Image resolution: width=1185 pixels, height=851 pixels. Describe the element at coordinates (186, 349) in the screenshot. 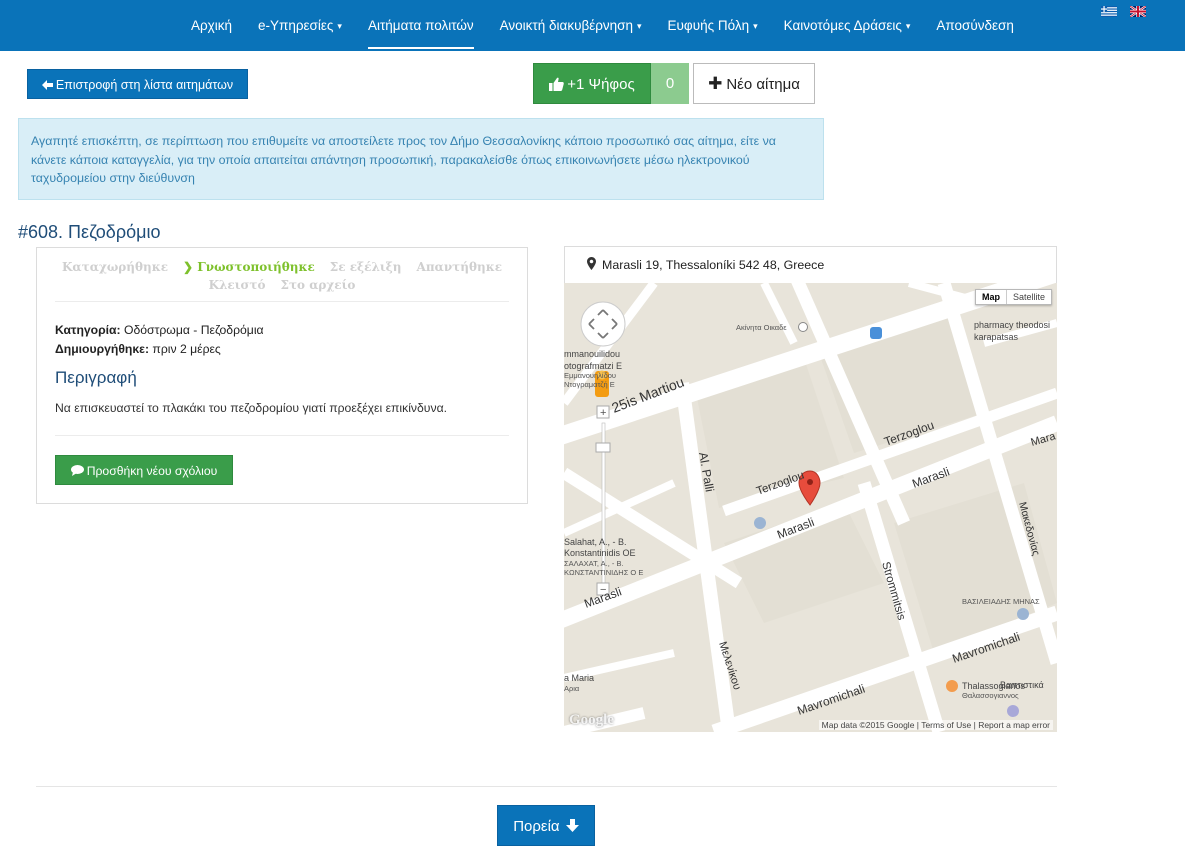

I see `created-value: πριν 2 μέρες` at that location.